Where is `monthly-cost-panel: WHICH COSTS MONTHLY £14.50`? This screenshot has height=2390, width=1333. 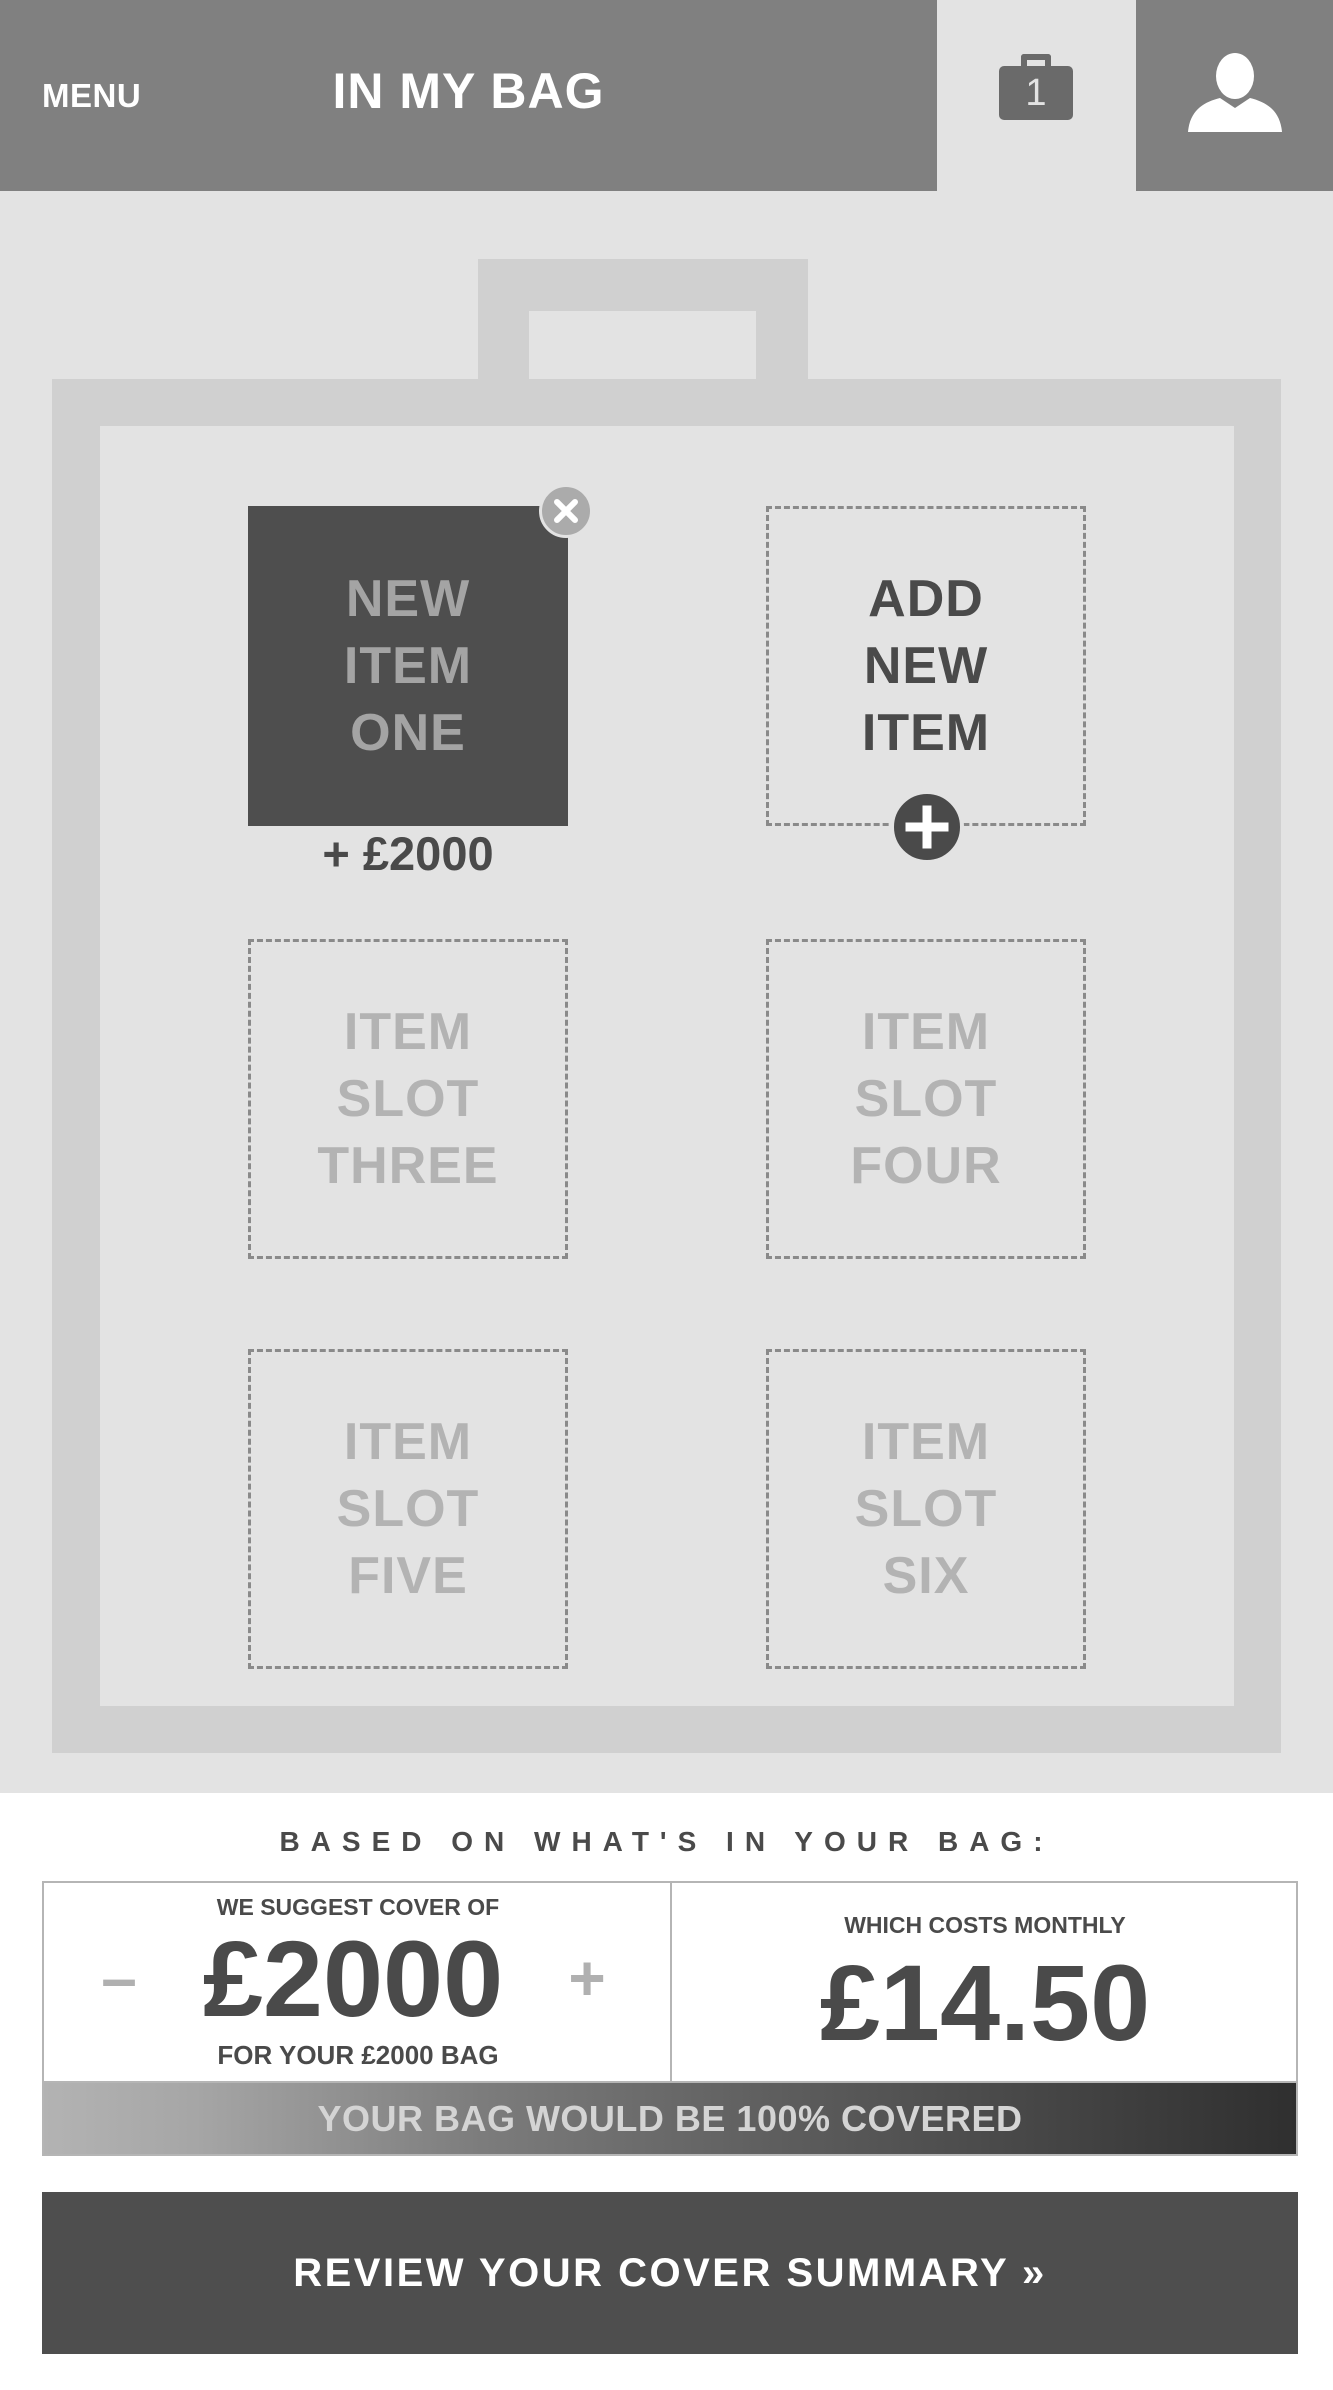
monthly-cost-panel: WHICH COSTS MONTHLY £14.50 is located at coordinates (985, 1982).